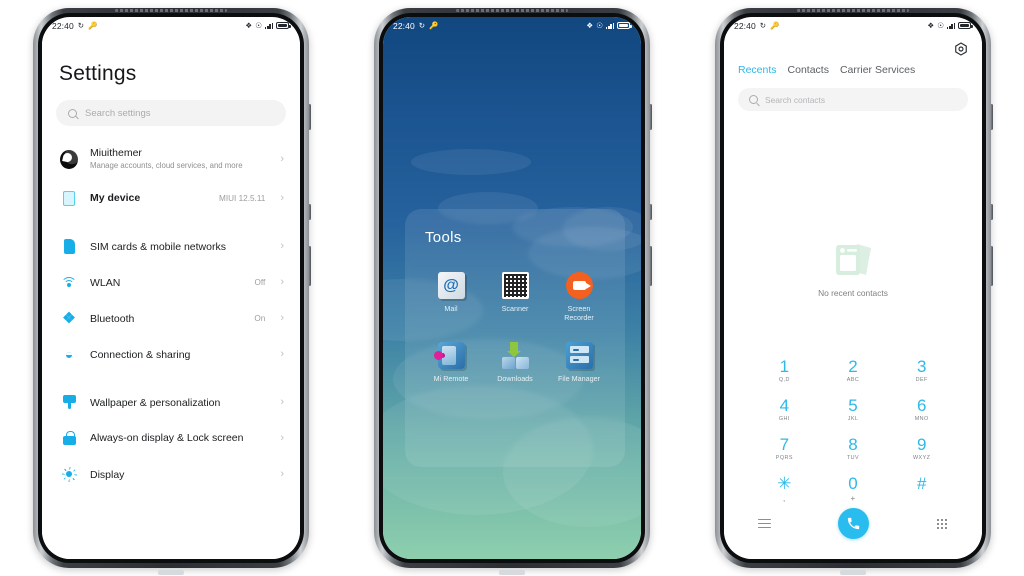  Describe the element at coordinates (69, 198) in the screenshot. I see `device-icon` at that location.